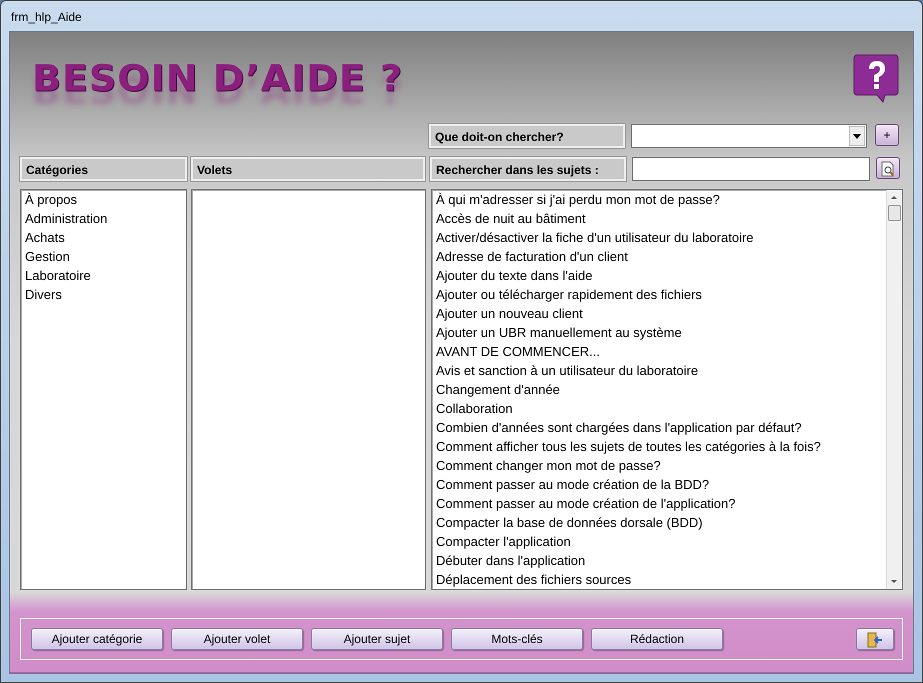 This screenshot has width=923, height=683. What do you see at coordinates (218, 78) in the screenshot?
I see `heading: BESOIN D’AIDE ?` at bounding box center [218, 78].